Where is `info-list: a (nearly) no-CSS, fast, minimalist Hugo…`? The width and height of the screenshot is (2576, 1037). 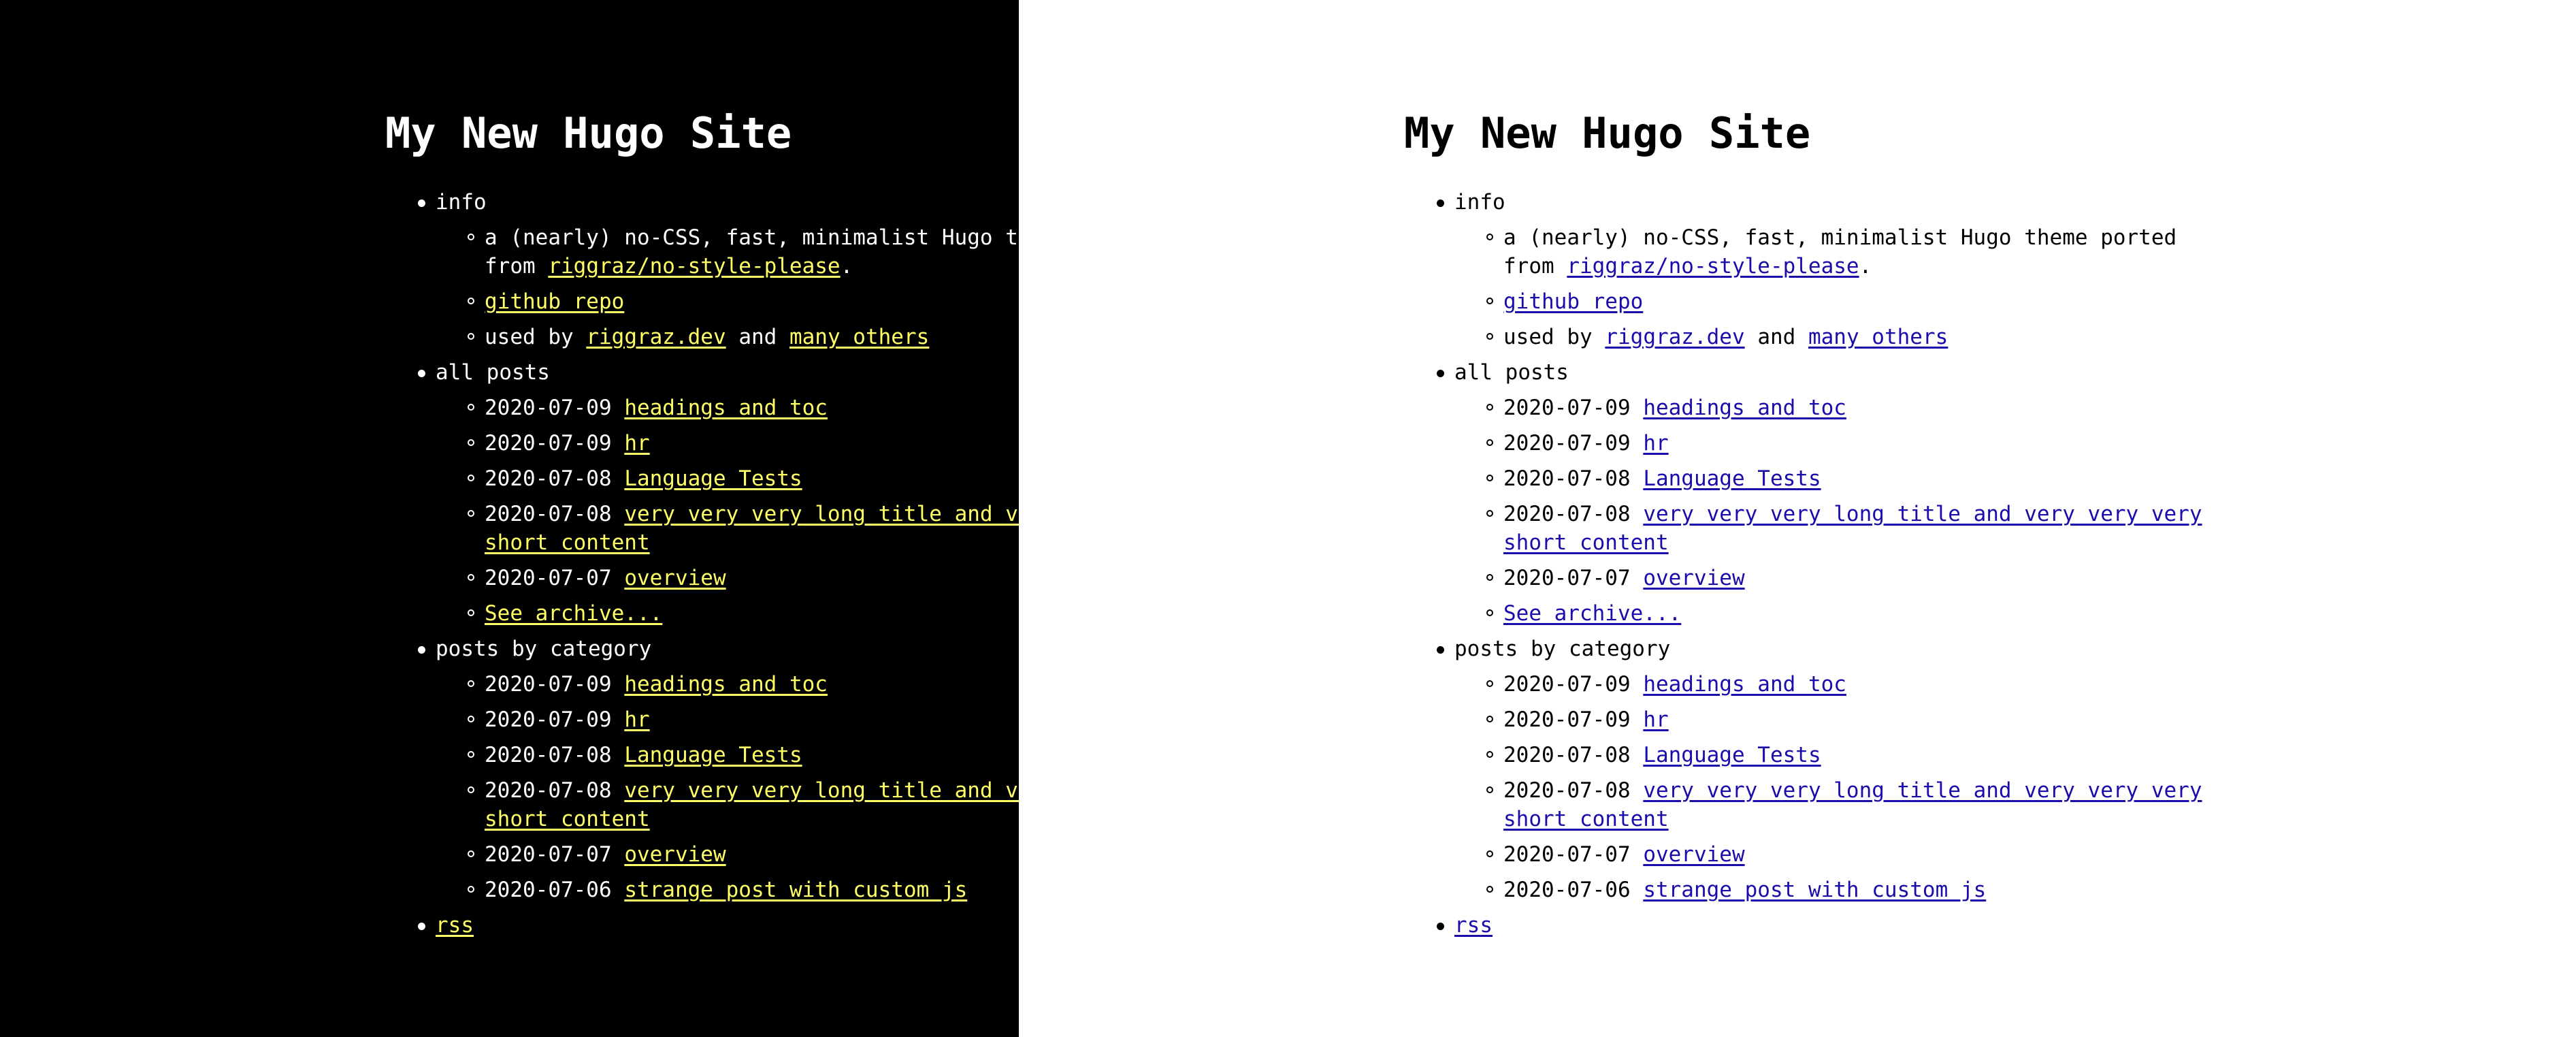
info-list: a (nearly) no-CSS, fast, minimalist Hugo… is located at coordinates (1847, 287).